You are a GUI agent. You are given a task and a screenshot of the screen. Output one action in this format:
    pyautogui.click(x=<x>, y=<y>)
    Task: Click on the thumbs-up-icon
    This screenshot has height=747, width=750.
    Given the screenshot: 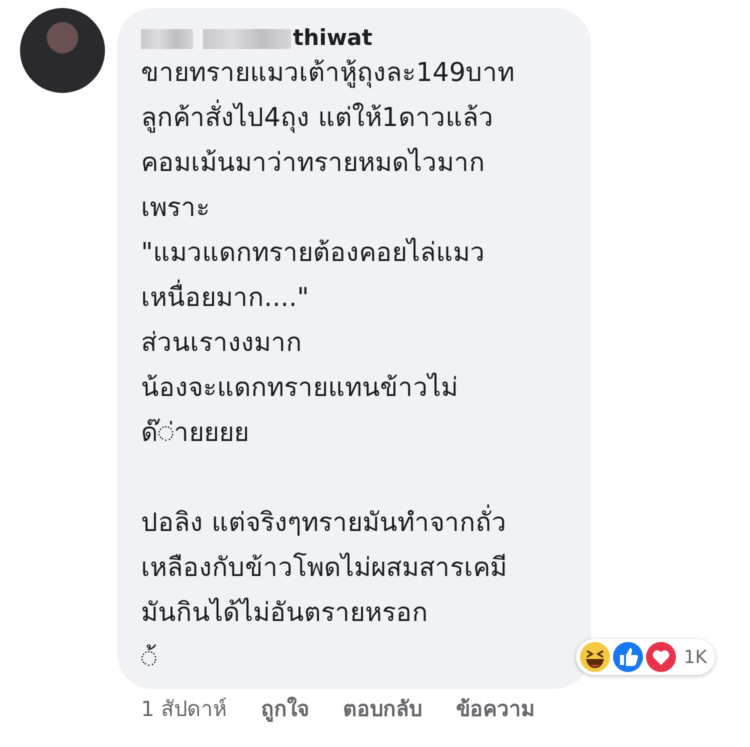 What is the action you would take?
    pyautogui.click(x=628, y=657)
    